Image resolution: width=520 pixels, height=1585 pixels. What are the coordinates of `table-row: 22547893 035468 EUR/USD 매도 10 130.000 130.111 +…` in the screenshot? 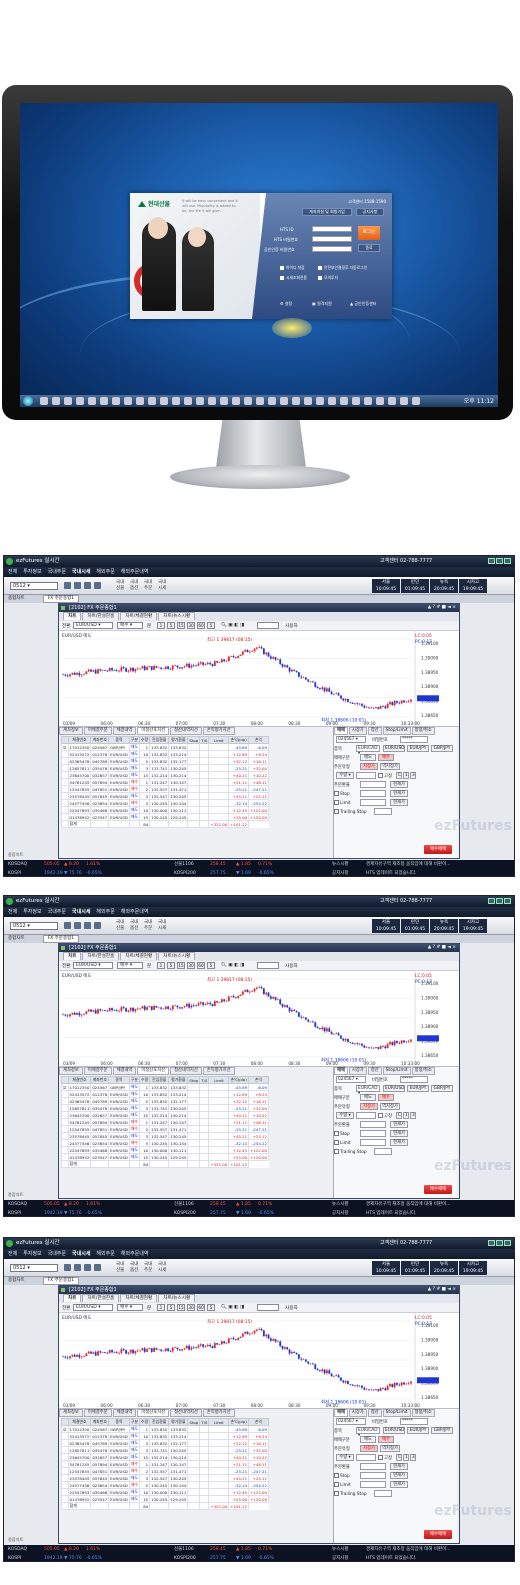 It's located at (165, 1492).